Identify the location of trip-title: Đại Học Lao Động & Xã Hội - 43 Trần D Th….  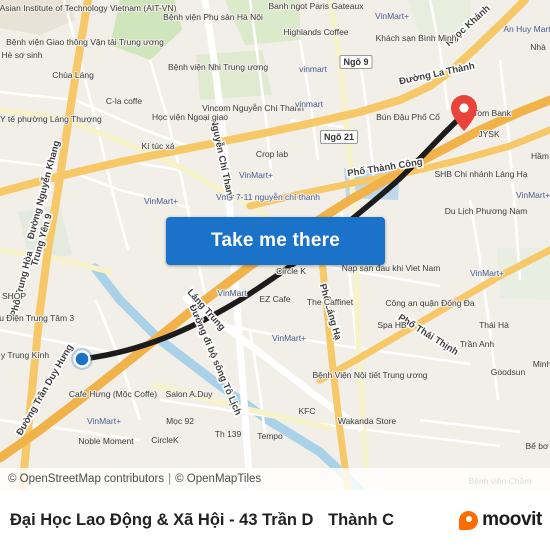
(229, 520).